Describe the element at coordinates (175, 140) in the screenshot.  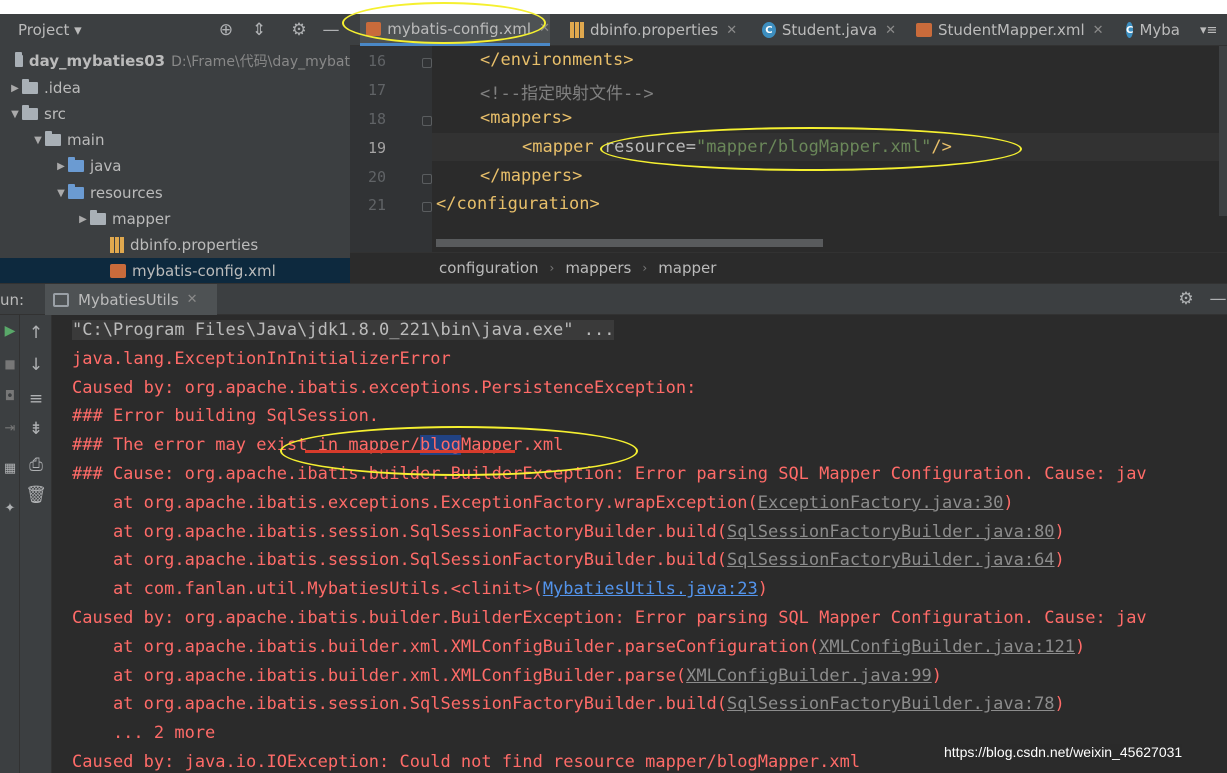
I see `tree-item-main: ▼ main` at that location.